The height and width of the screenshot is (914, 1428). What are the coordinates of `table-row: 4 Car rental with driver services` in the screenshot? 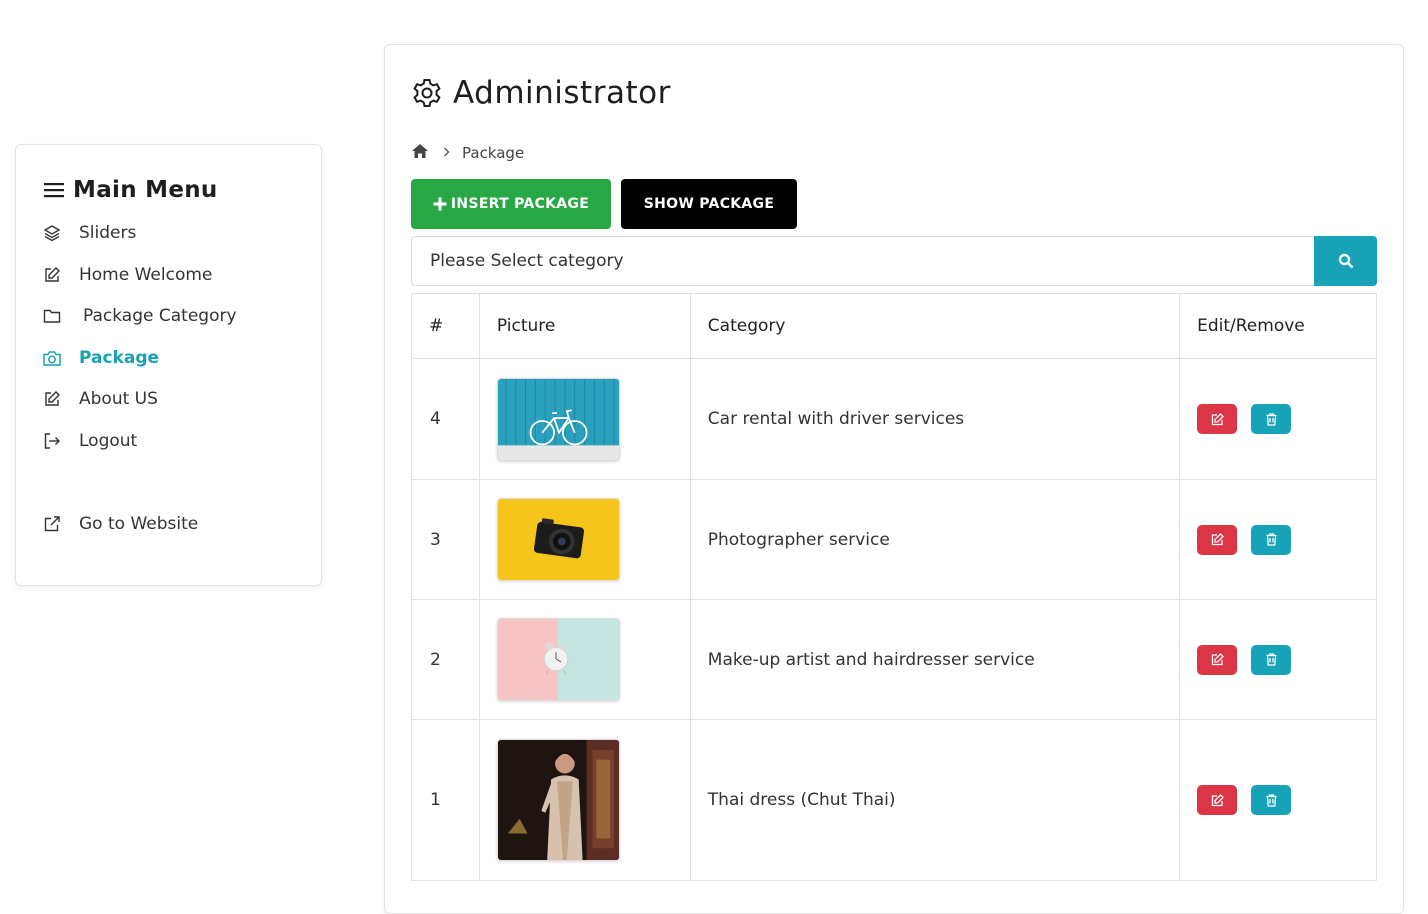 It's located at (894, 419).